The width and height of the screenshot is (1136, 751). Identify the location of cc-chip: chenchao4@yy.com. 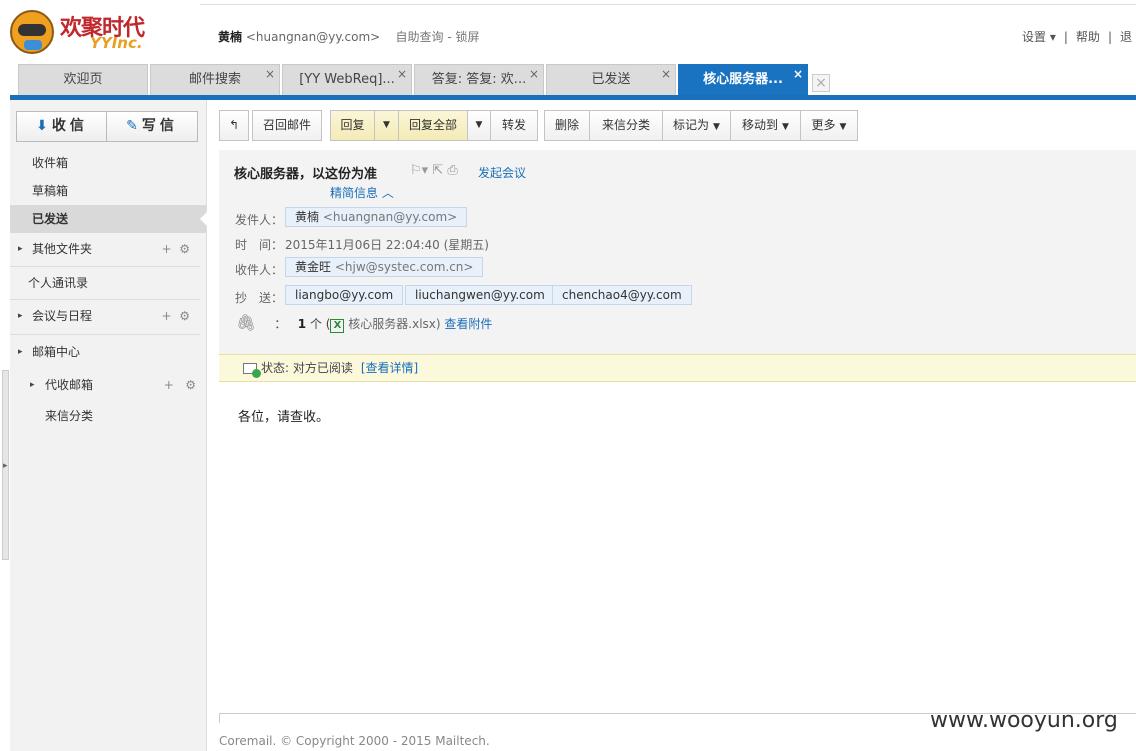
(622, 295).